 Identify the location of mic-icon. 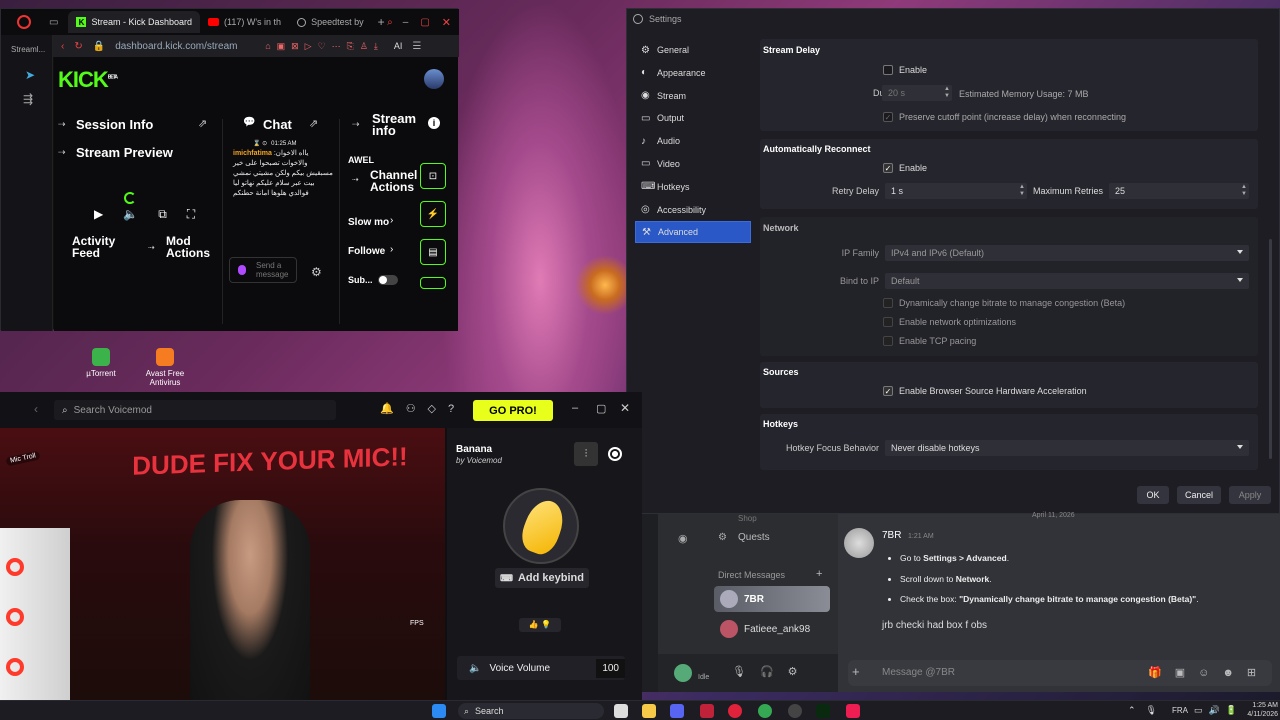
(242, 270).